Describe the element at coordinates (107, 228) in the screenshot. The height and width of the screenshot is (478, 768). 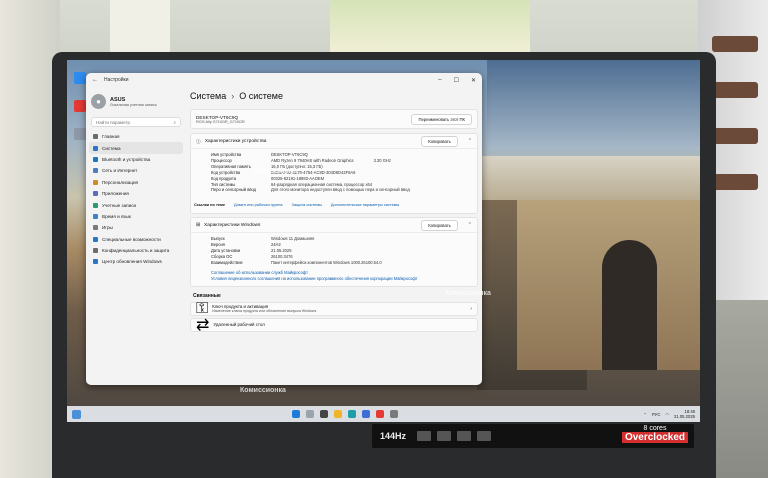
I see `sidebar-item-label: Игры` at that location.